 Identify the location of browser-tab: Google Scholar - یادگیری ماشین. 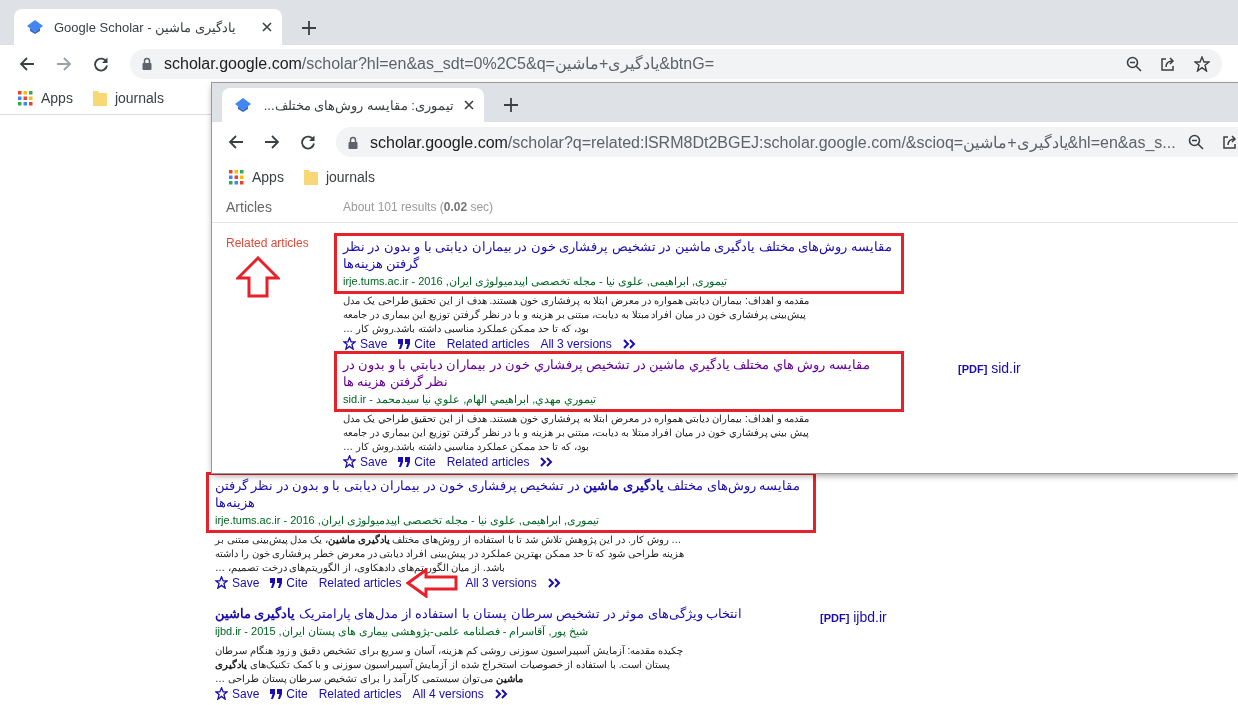
(148, 27).